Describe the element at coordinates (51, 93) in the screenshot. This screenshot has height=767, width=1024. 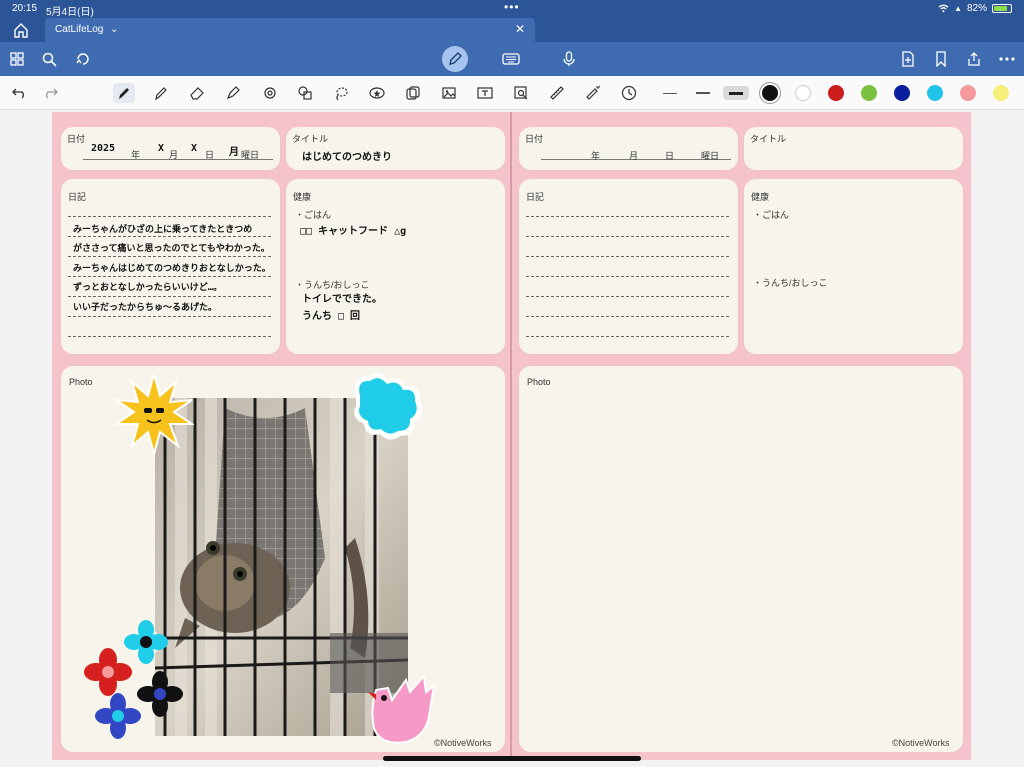
I see `redo-icon` at that location.